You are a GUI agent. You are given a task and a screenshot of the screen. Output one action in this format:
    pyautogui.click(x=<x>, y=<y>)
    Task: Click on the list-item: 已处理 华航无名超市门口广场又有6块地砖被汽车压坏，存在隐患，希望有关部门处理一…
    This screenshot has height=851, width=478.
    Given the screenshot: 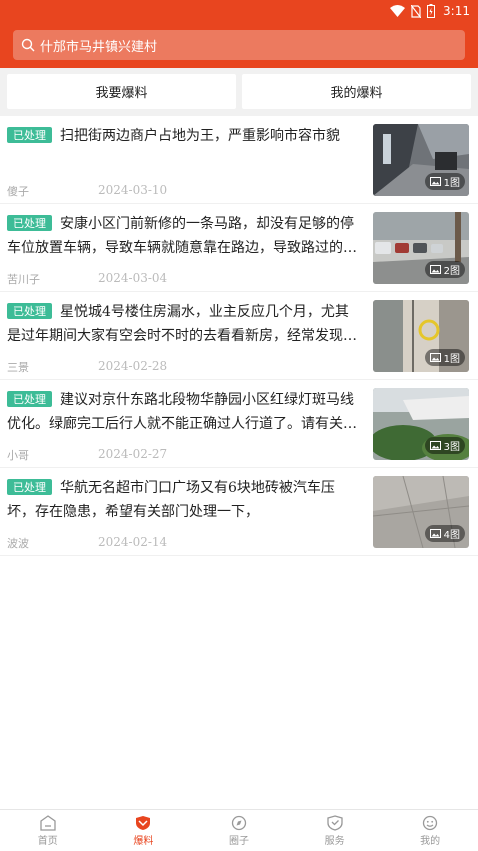 What is the action you would take?
    pyautogui.click(x=239, y=512)
    